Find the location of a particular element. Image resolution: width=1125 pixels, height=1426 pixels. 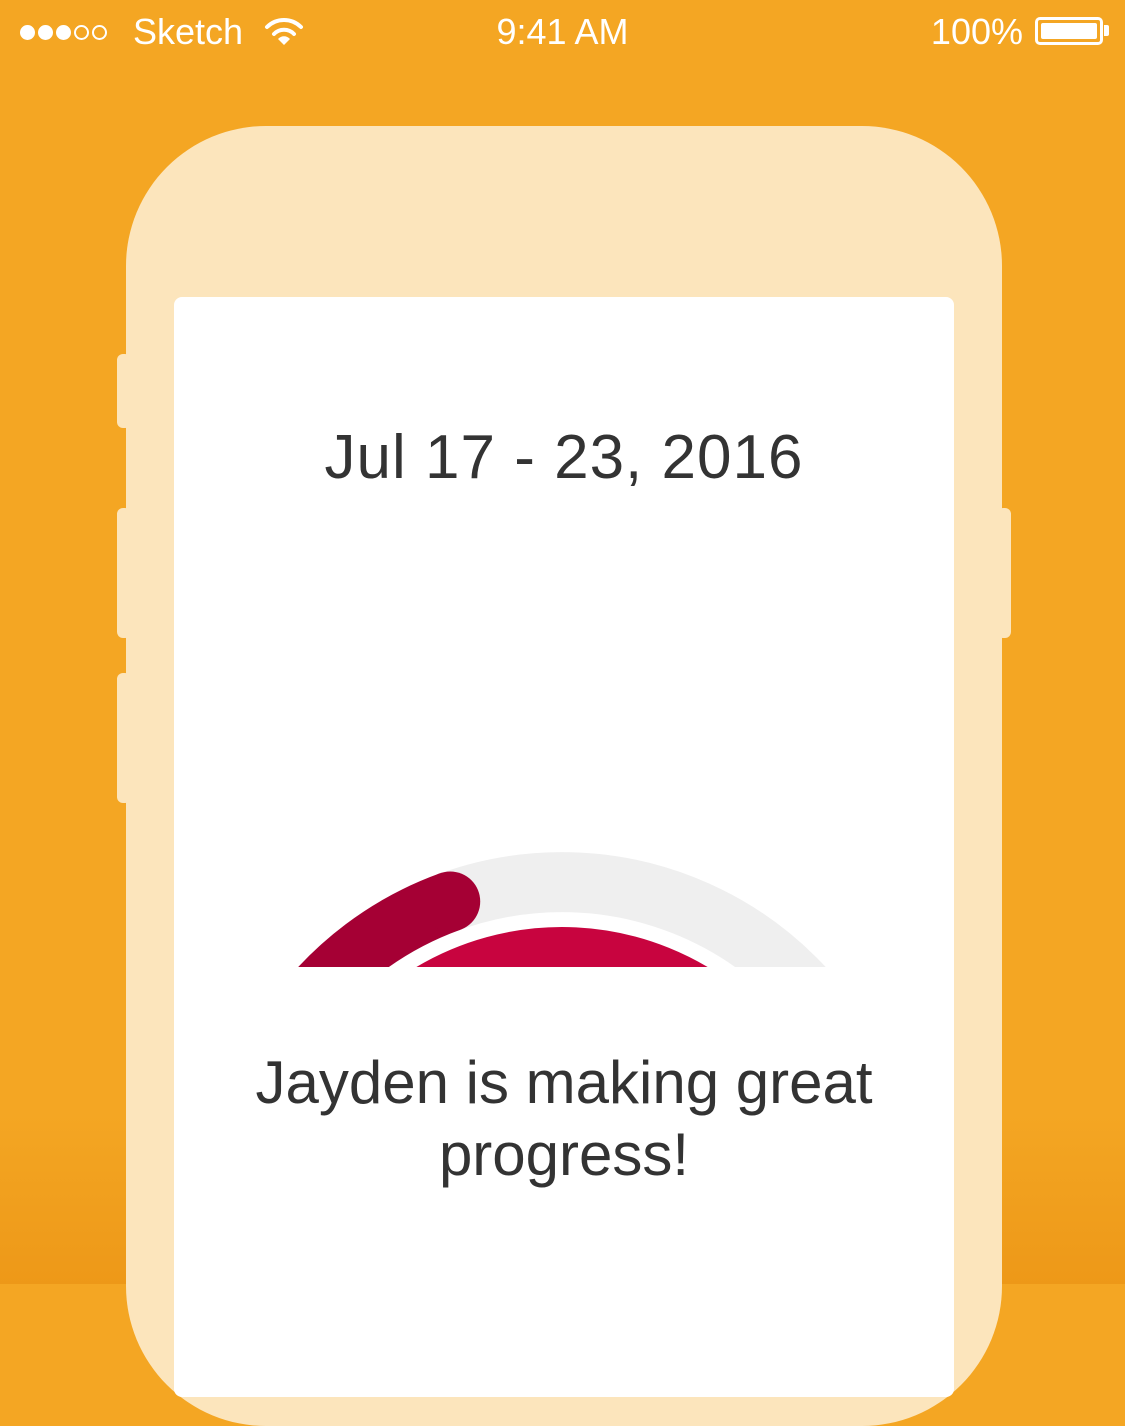

battery-icon is located at coordinates (1069, 31).